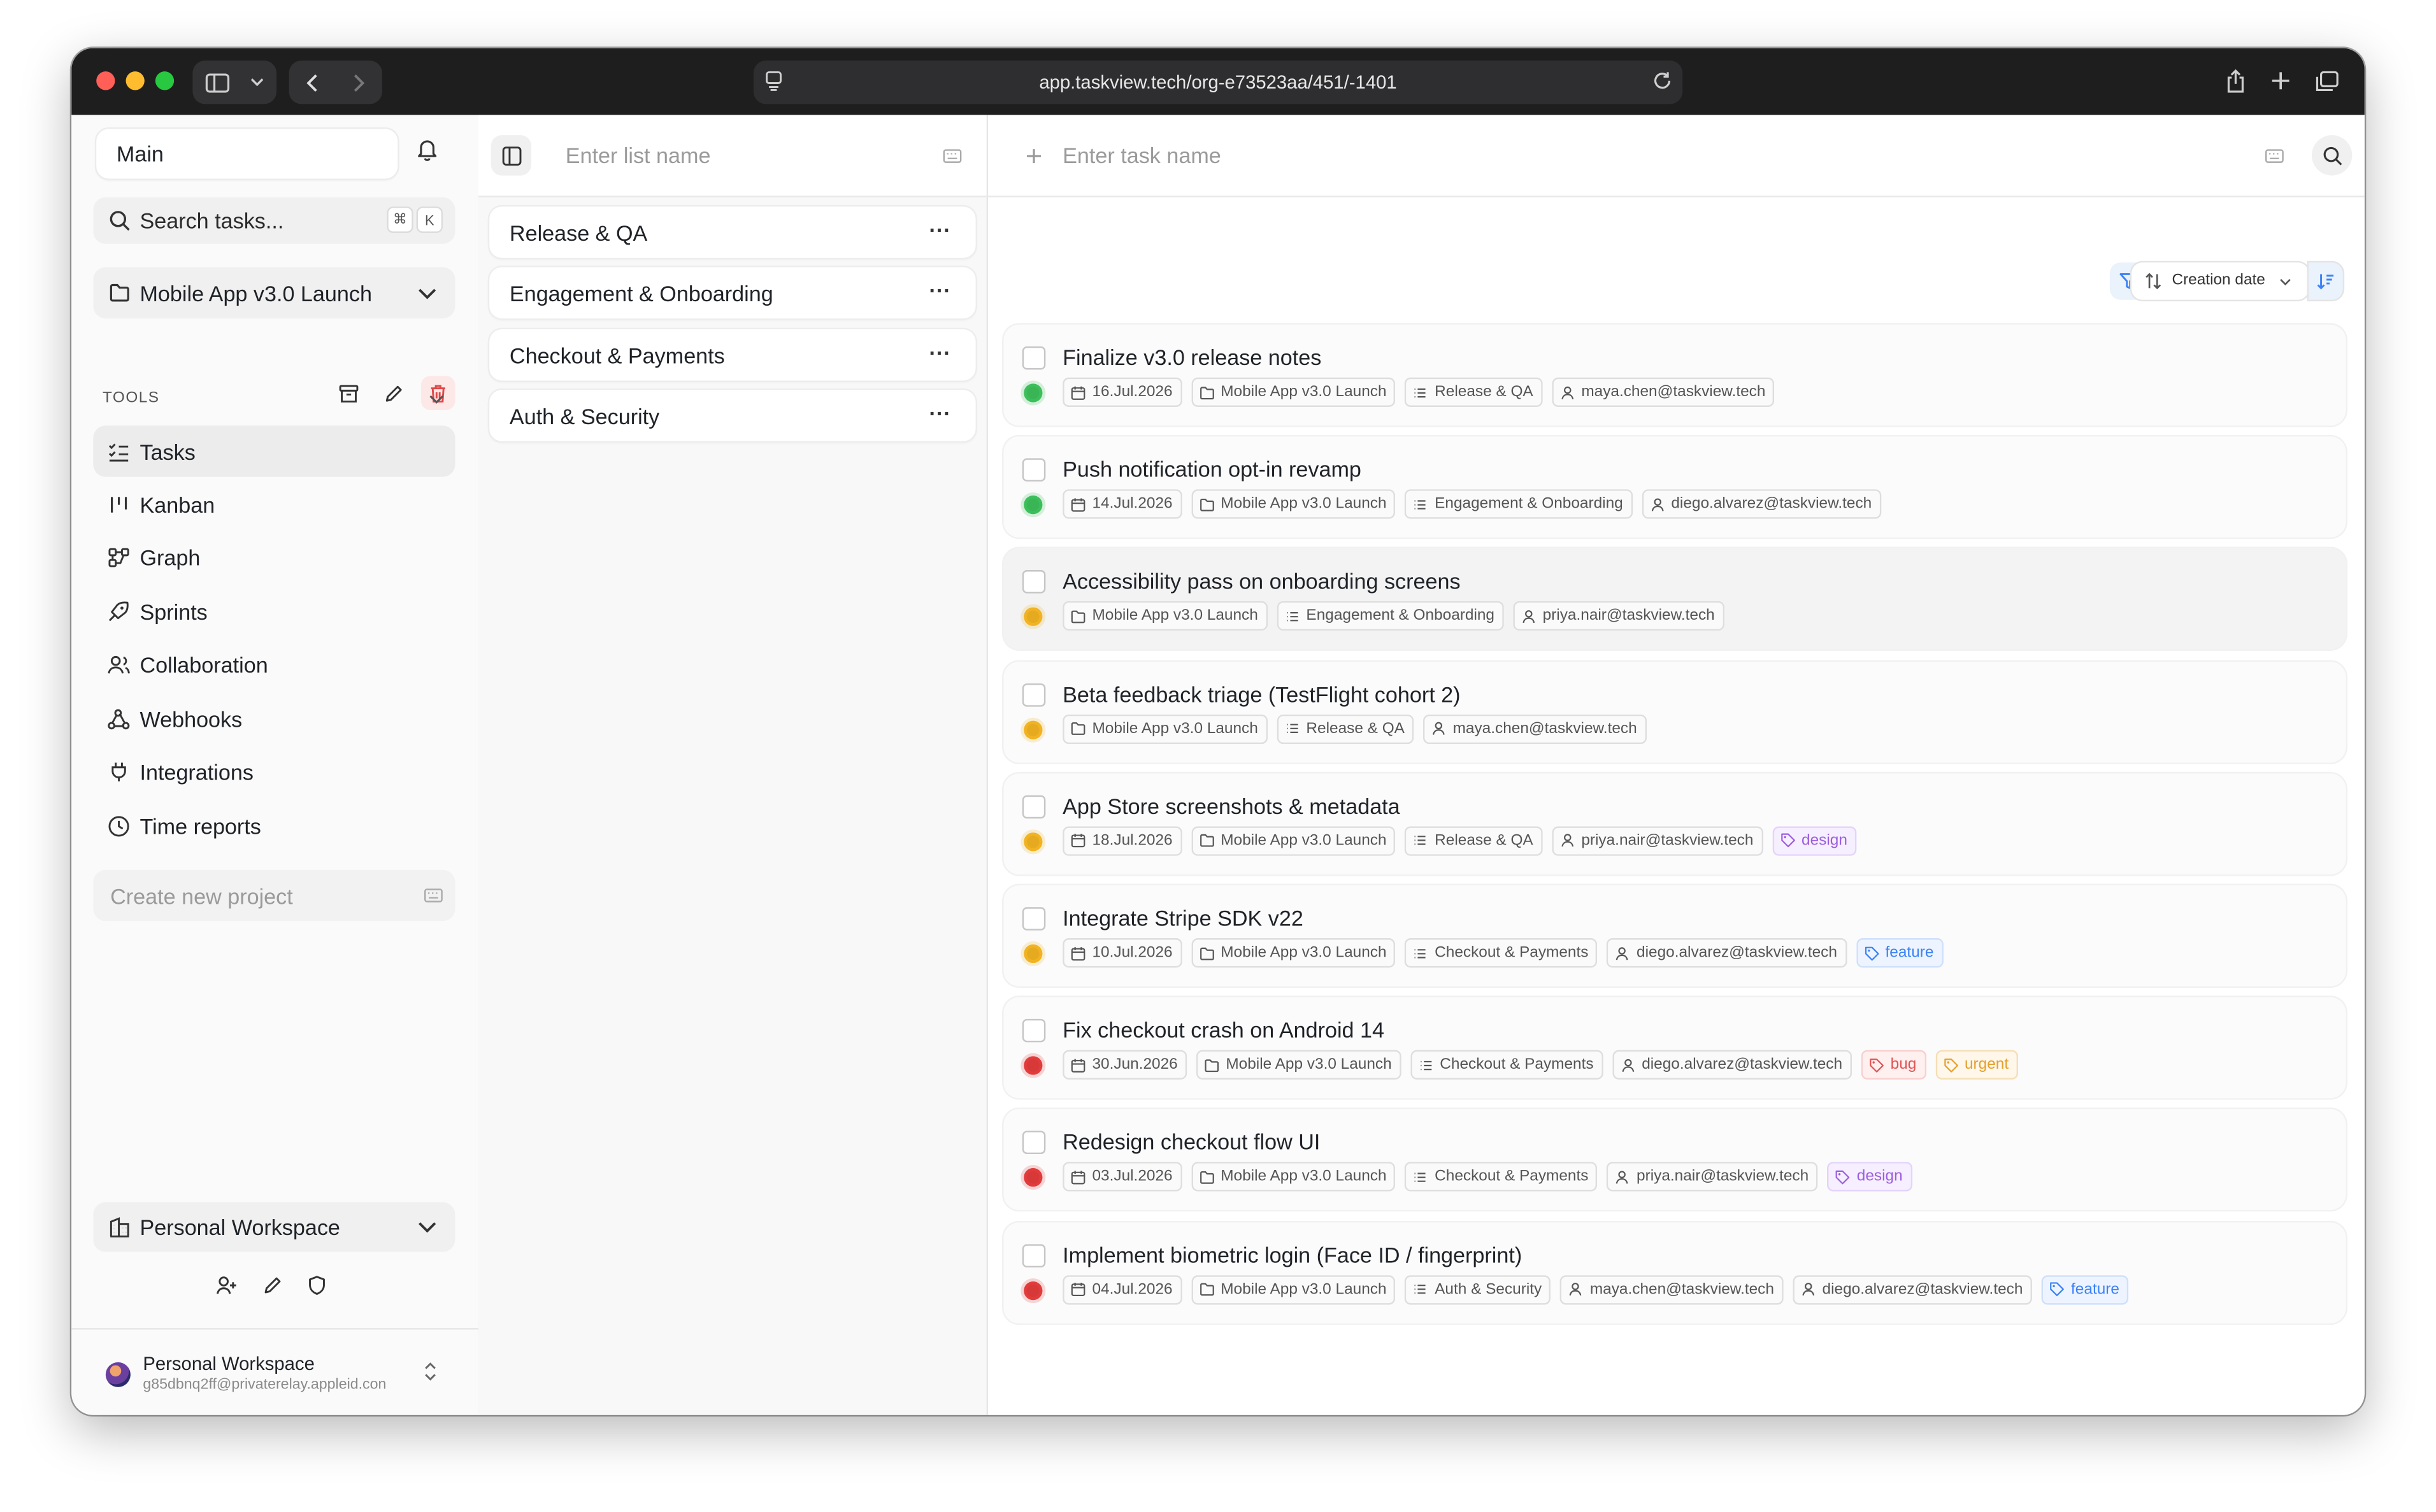 The height and width of the screenshot is (1512, 2436). I want to click on nav-item-kanban: Kanban, so click(274, 503).